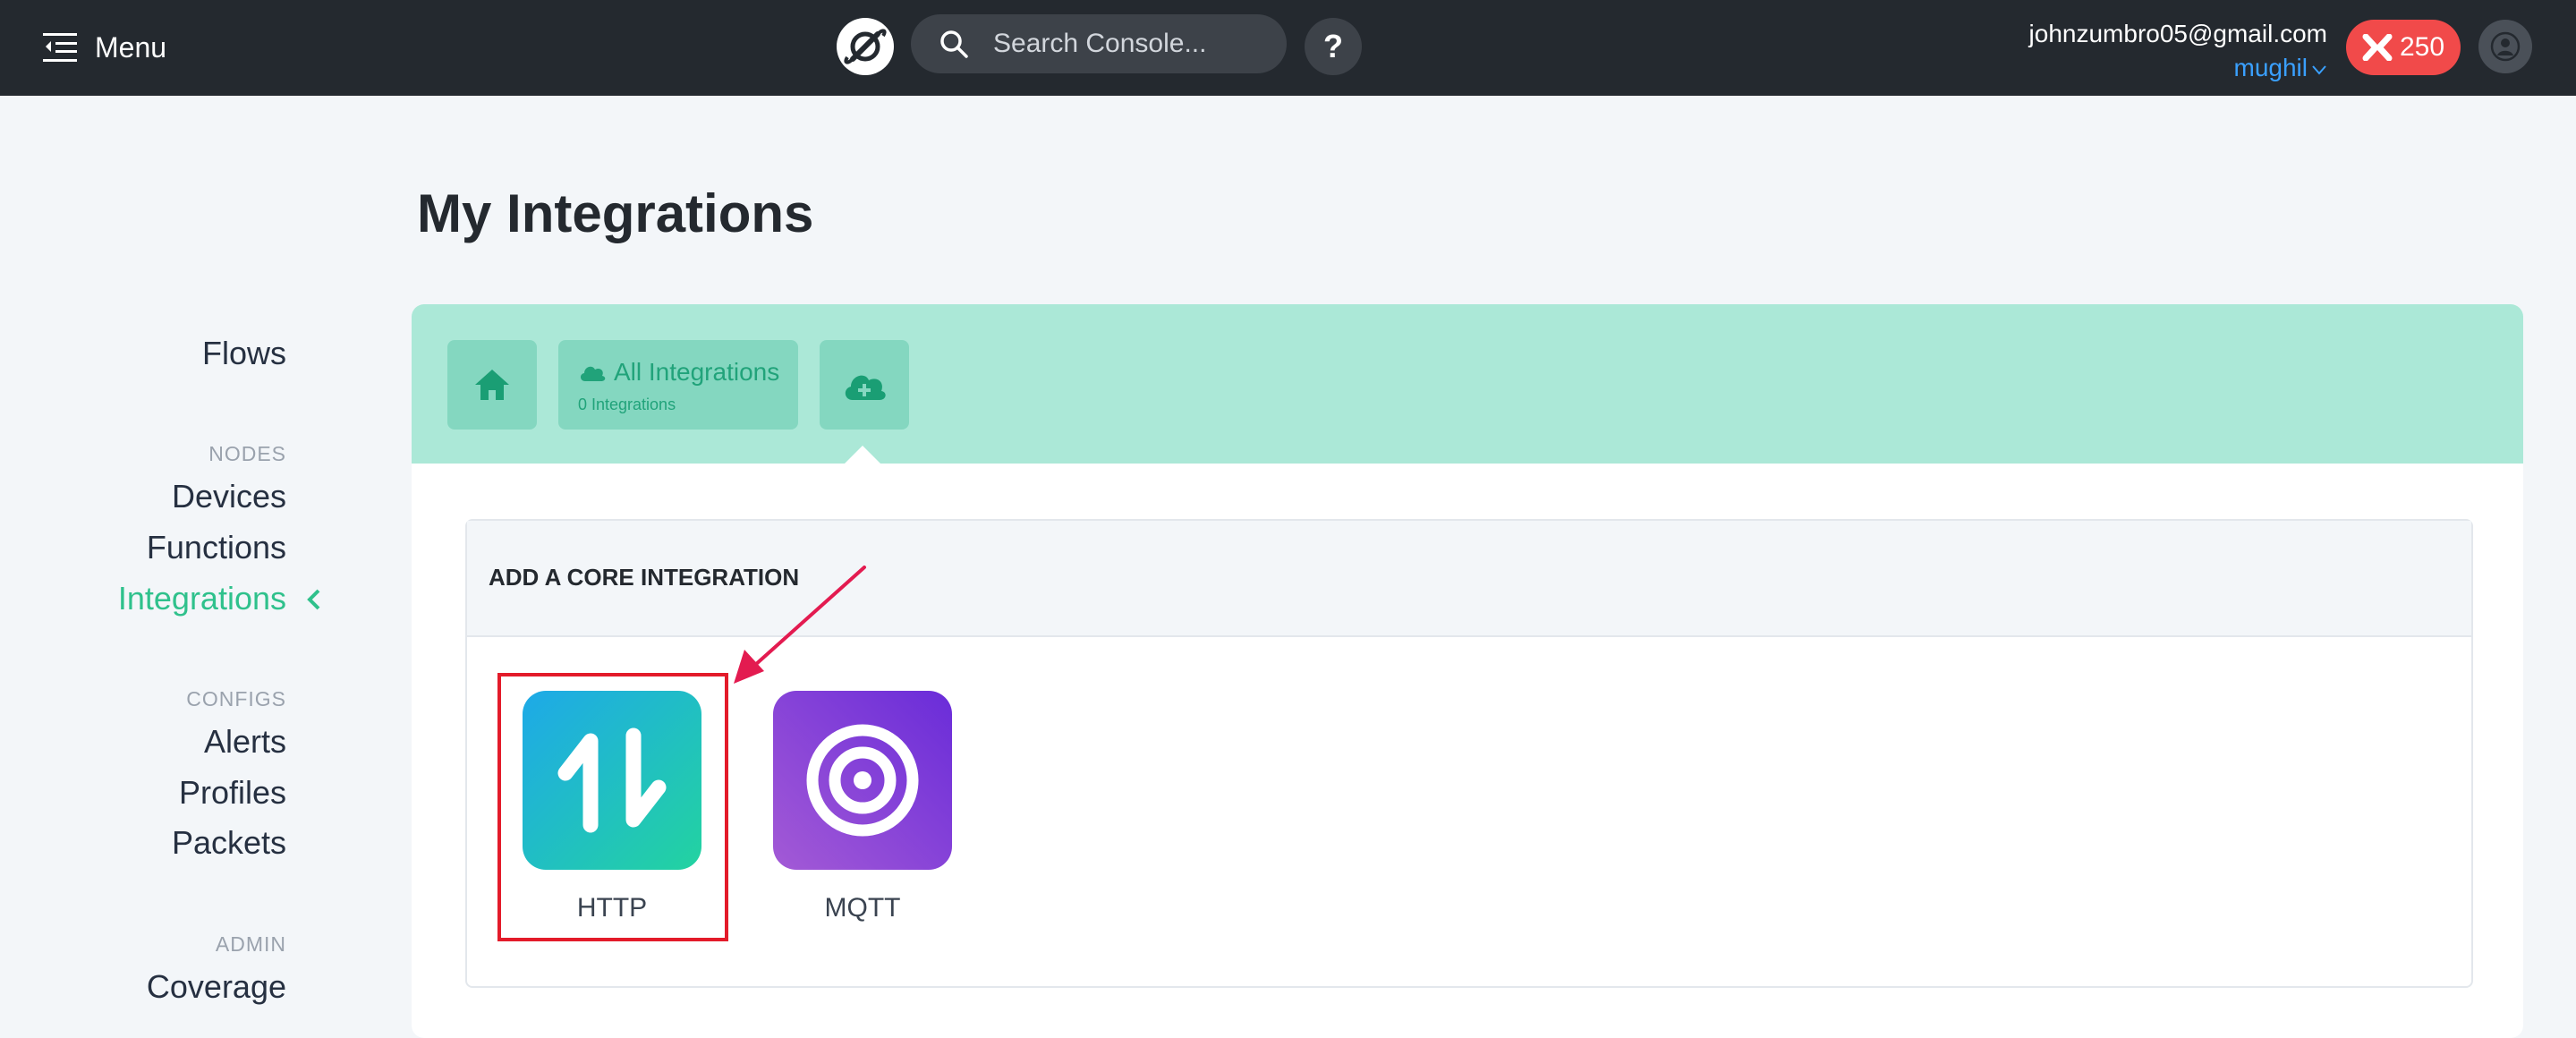  What do you see at coordinates (1288, 48) in the screenshot?
I see `top-bar: Menu ? johnzumbro05@gmail.com mughil 250` at bounding box center [1288, 48].